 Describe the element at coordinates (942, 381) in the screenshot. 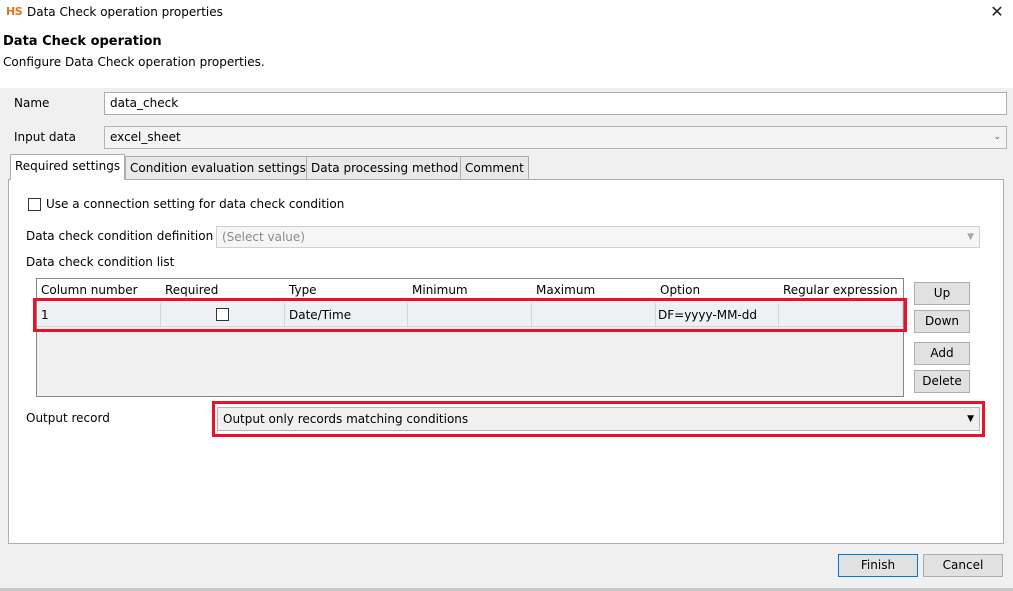

I see `delete-button: Delete` at that location.